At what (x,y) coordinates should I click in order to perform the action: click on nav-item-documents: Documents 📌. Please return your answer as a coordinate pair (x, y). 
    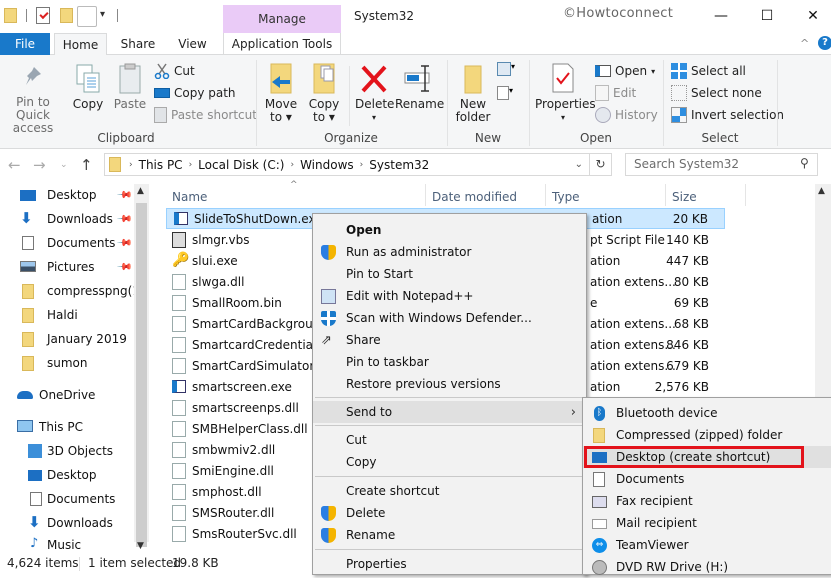
    Looking at the image, I should click on (70, 243).